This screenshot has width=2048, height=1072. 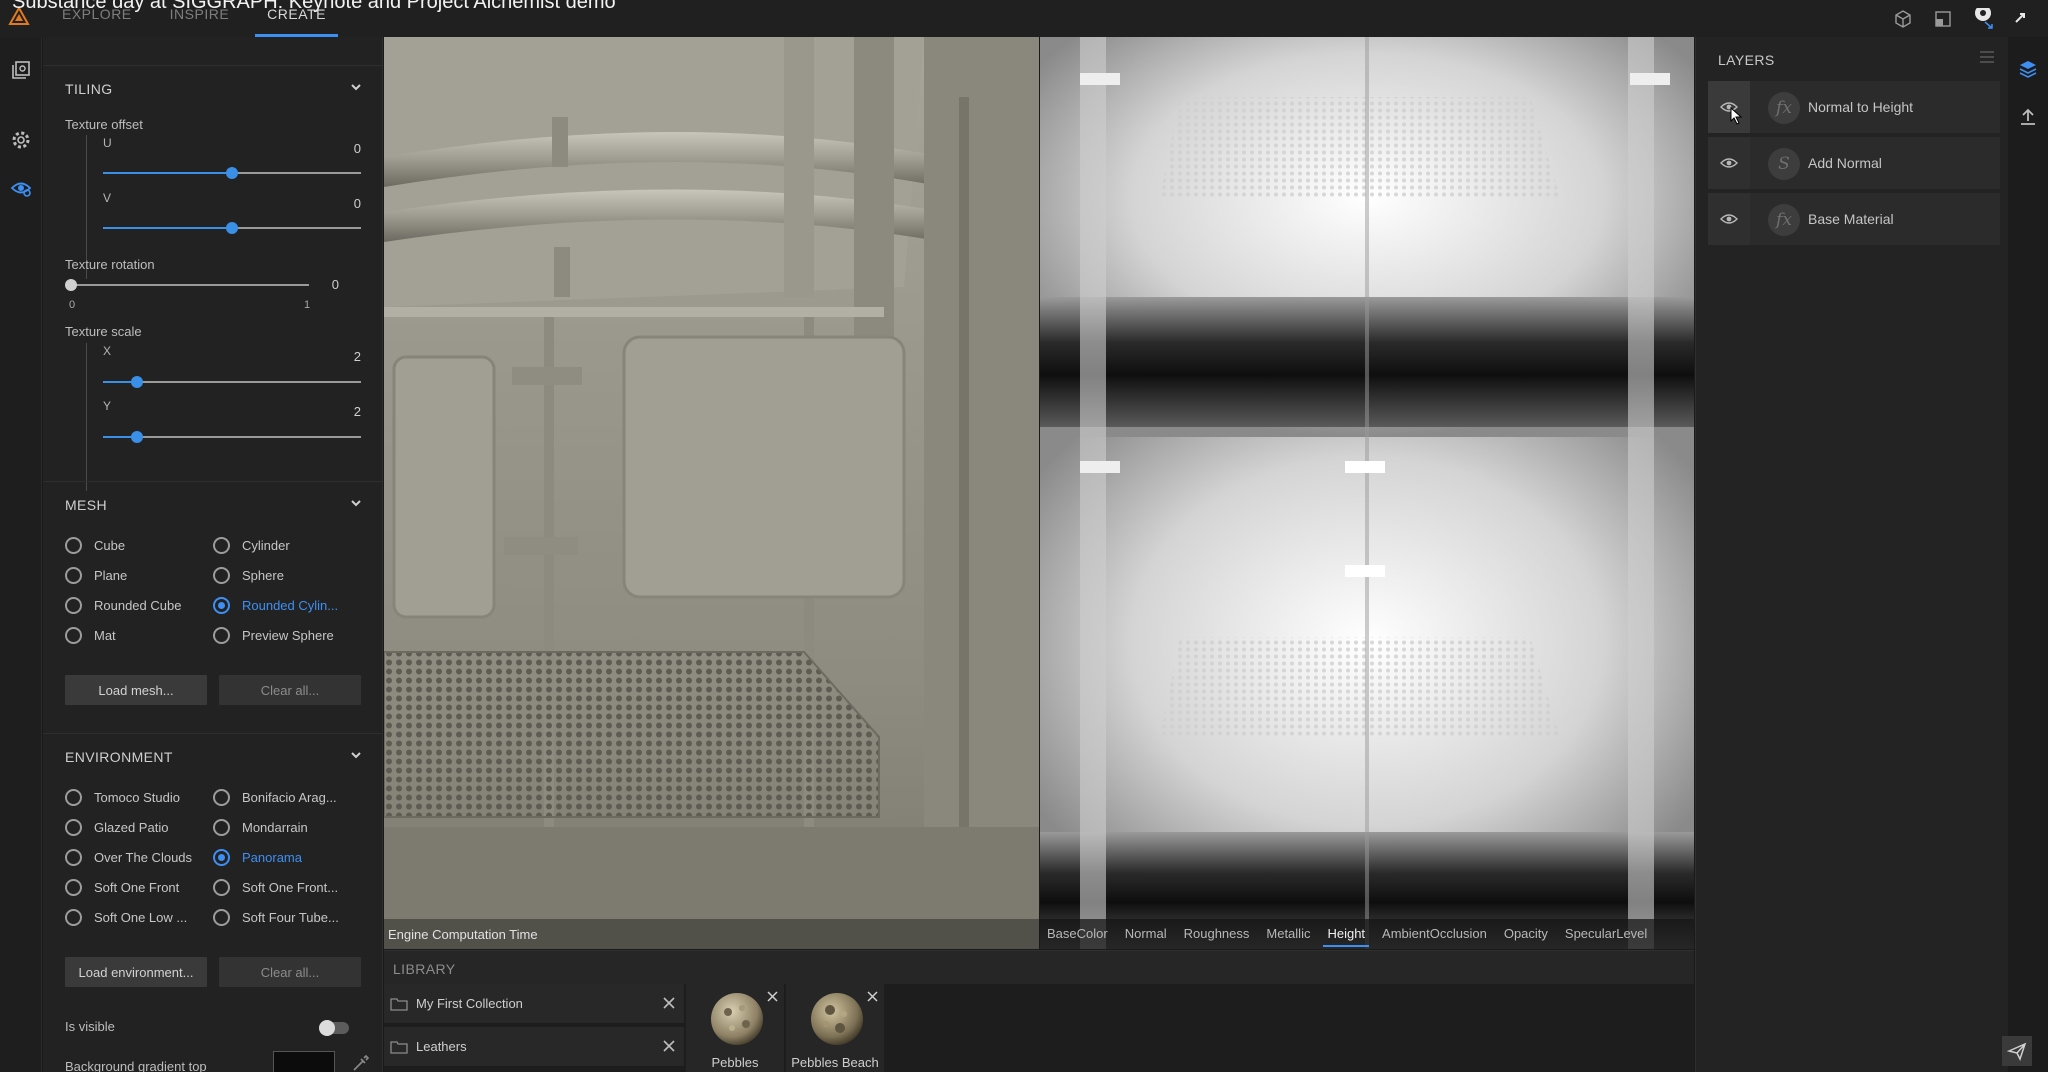 What do you see at coordinates (1606, 934) in the screenshot?
I see `channel-specularlevel: SpecularLevel` at bounding box center [1606, 934].